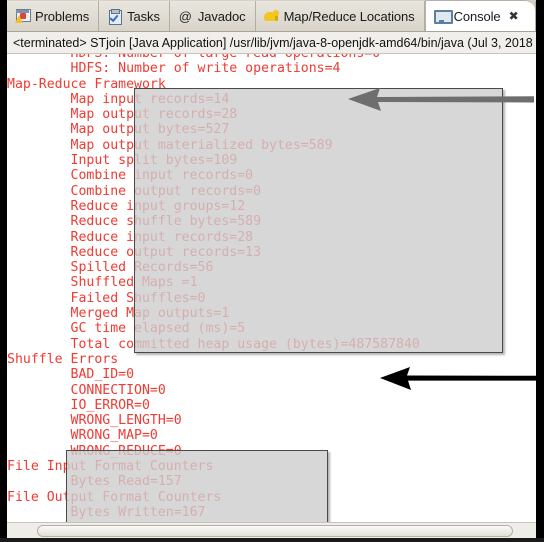 This screenshot has height=542, width=544. I want to click on console-line: Input split bytes=109, so click(122, 161).